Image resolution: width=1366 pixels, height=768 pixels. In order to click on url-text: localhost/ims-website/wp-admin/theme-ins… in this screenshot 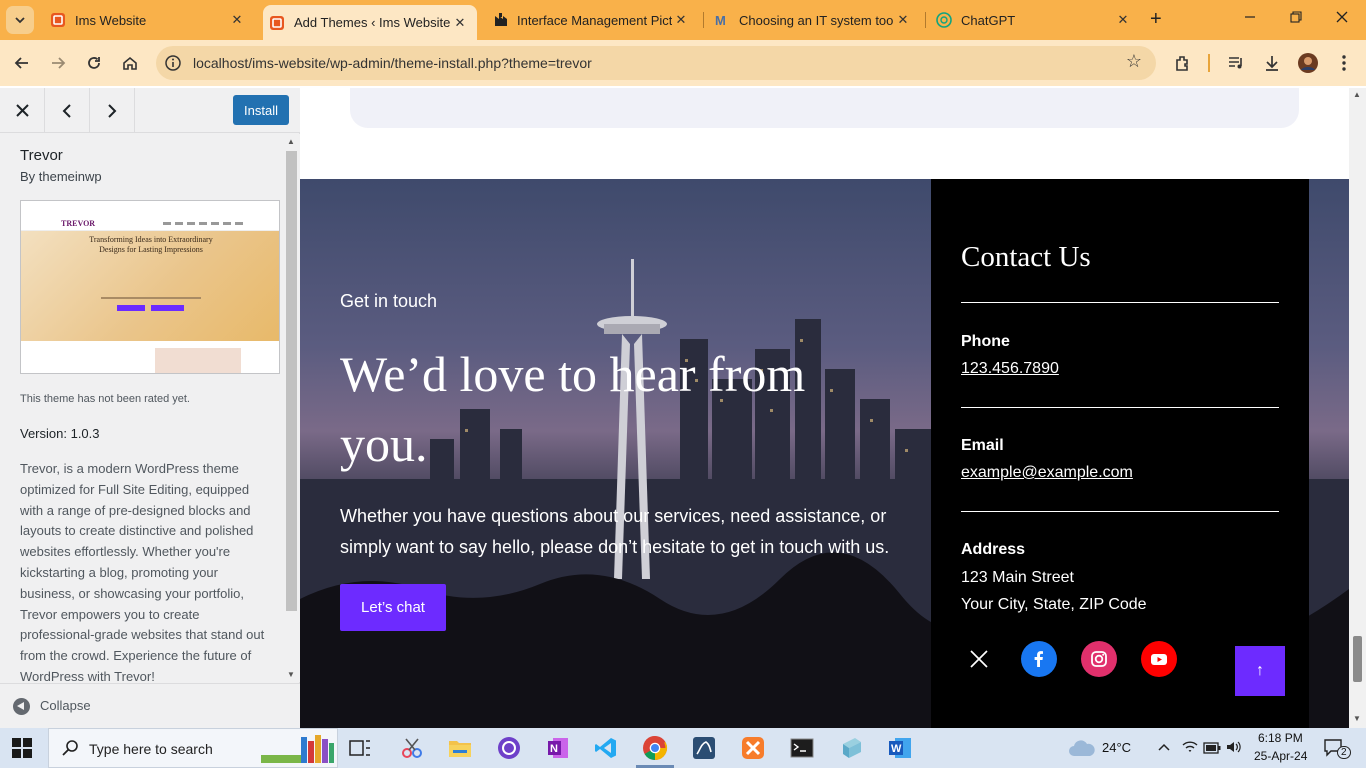, I will do `click(392, 63)`.